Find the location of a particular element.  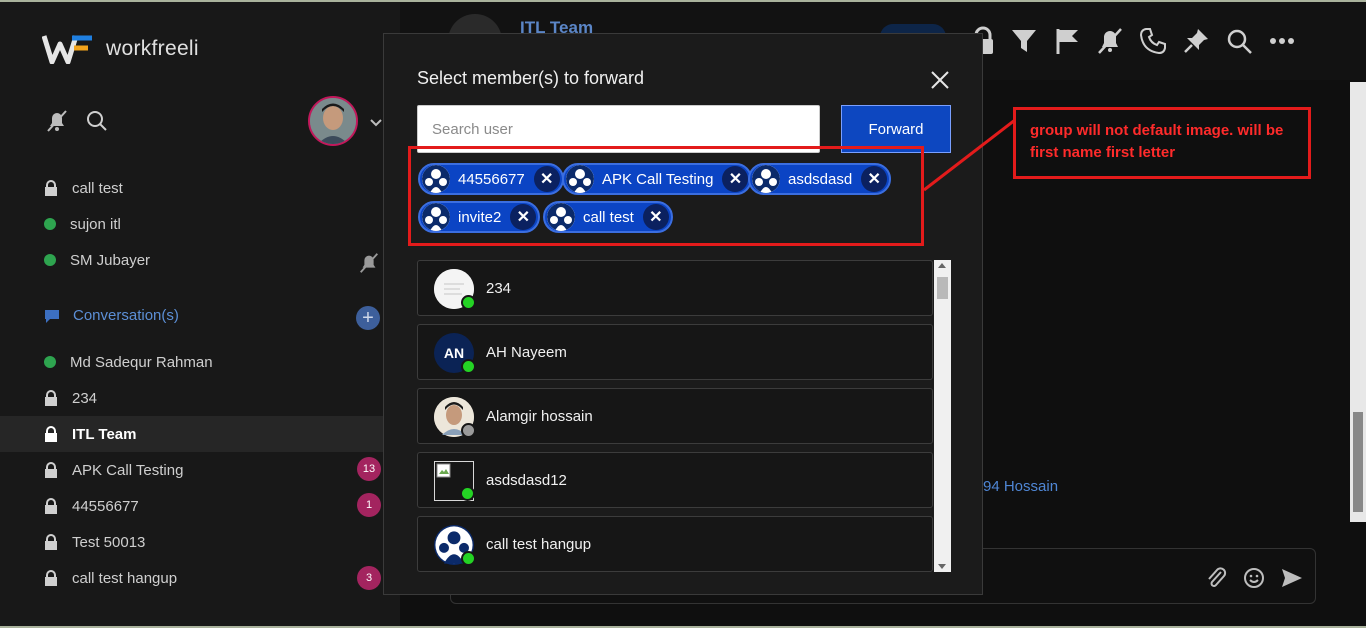

member-name: Alamgir hossain is located at coordinates (539, 416).